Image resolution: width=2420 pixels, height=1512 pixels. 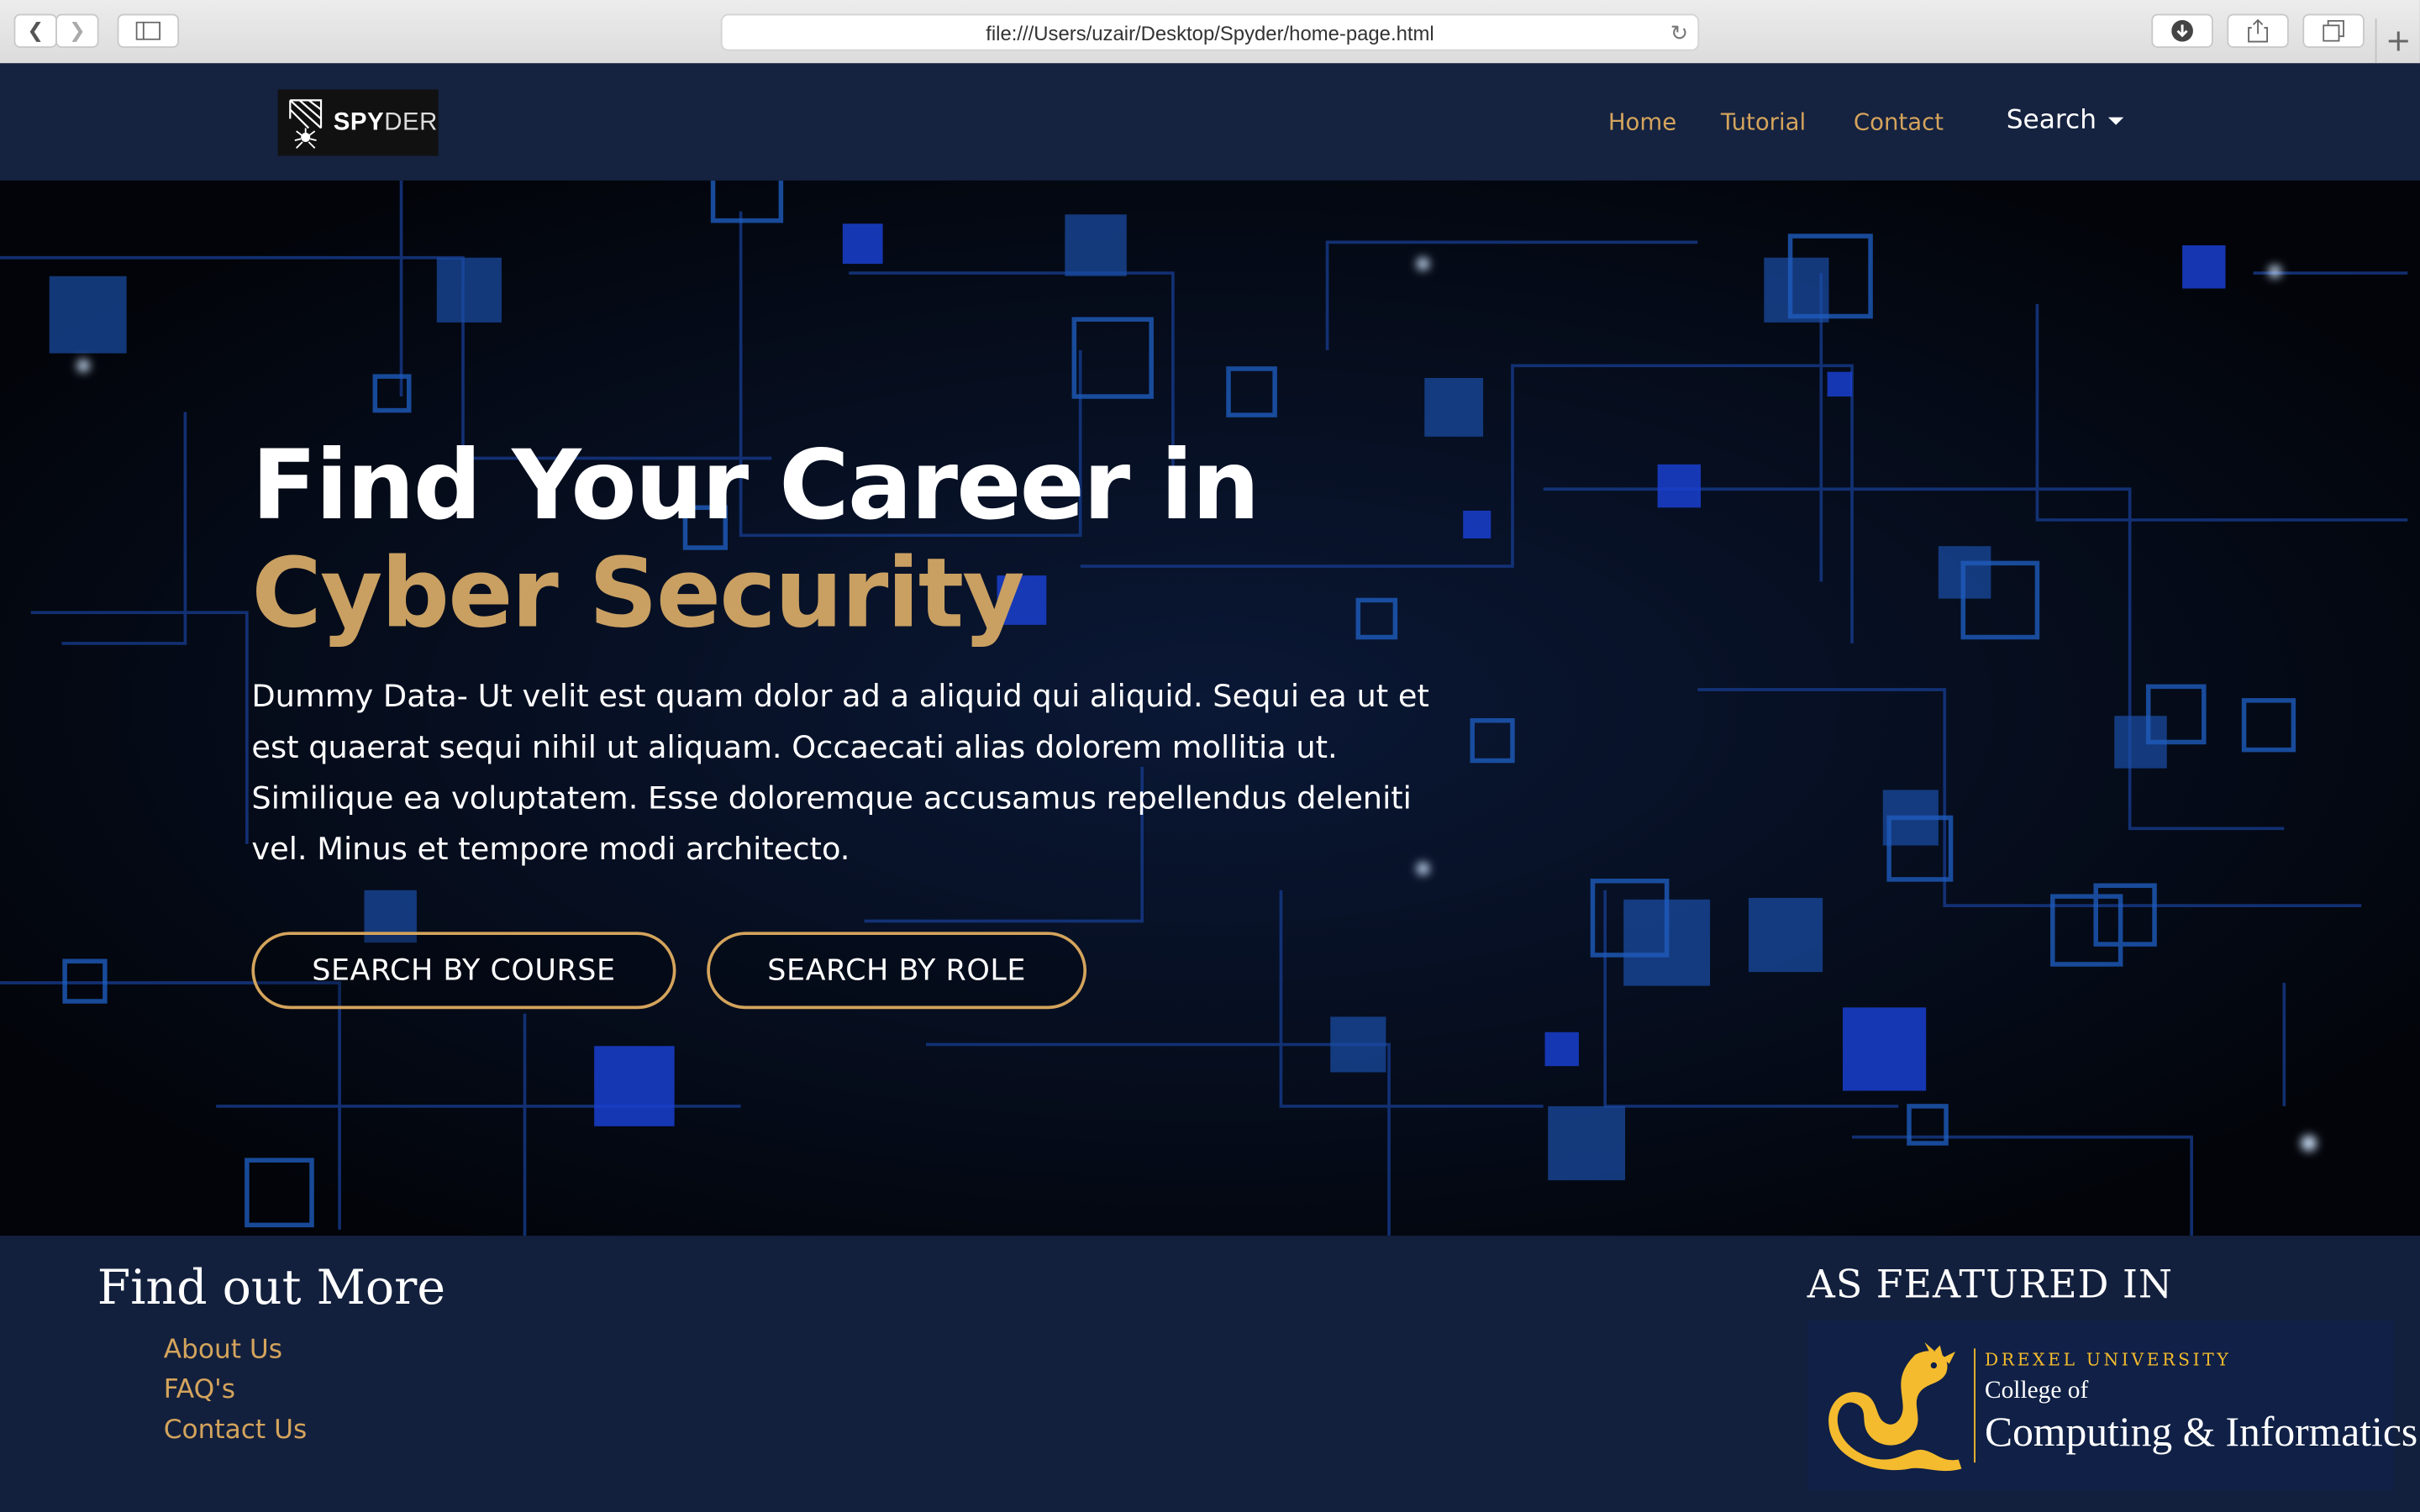 What do you see at coordinates (1975, 1405) in the screenshot?
I see `drexel-divider` at bounding box center [1975, 1405].